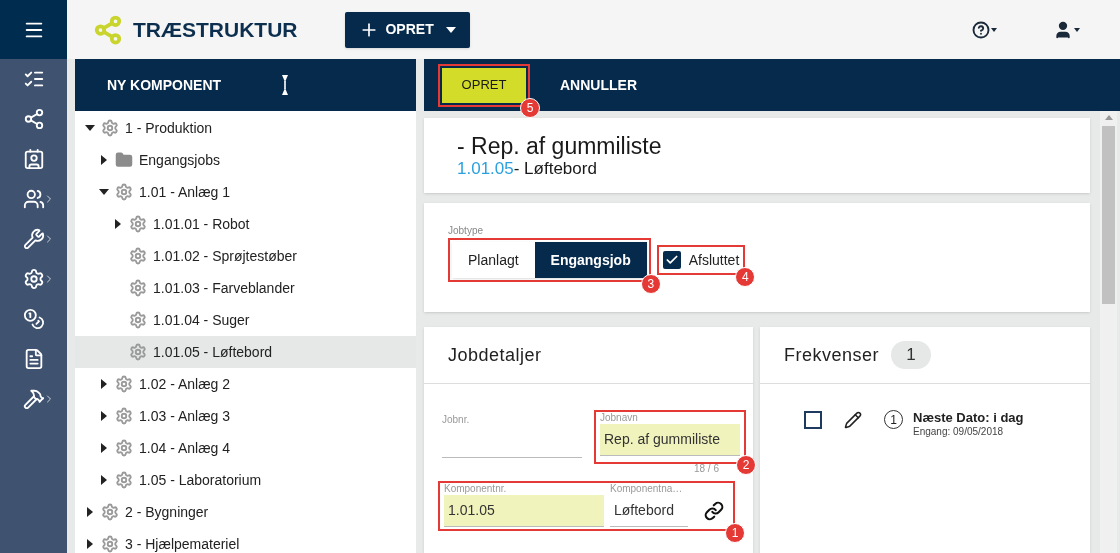 This screenshot has height=553, width=1120. Describe the element at coordinates (164, 85) in the screenshot. I see `new-component-button: NY KOMPONENT` at that location.